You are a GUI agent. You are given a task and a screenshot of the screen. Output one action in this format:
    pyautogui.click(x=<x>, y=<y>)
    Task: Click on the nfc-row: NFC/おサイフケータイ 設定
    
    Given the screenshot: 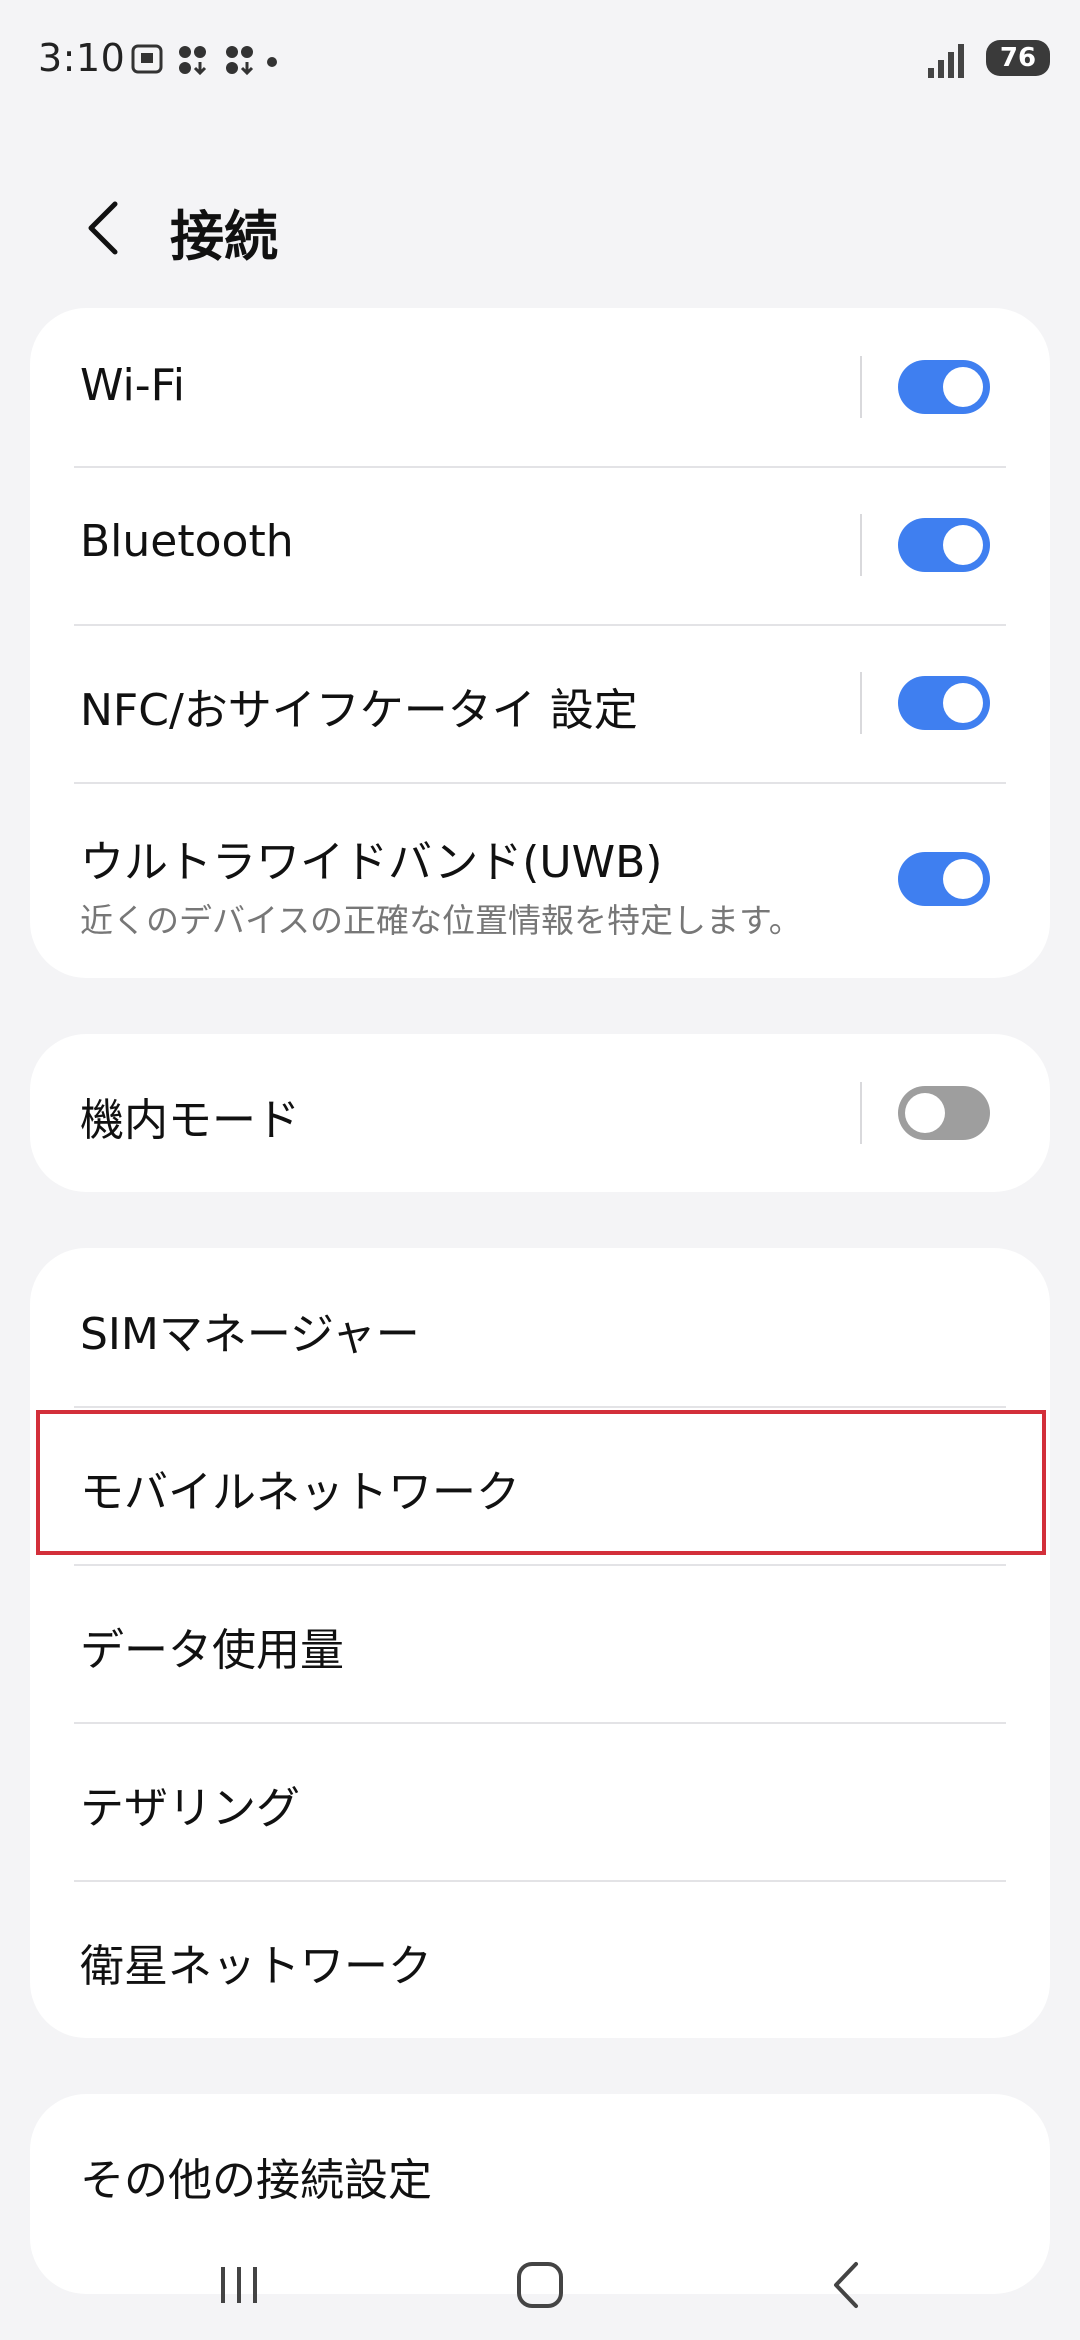 What is the action you would take?
    pyautogui.click(x=540, y=703)
    